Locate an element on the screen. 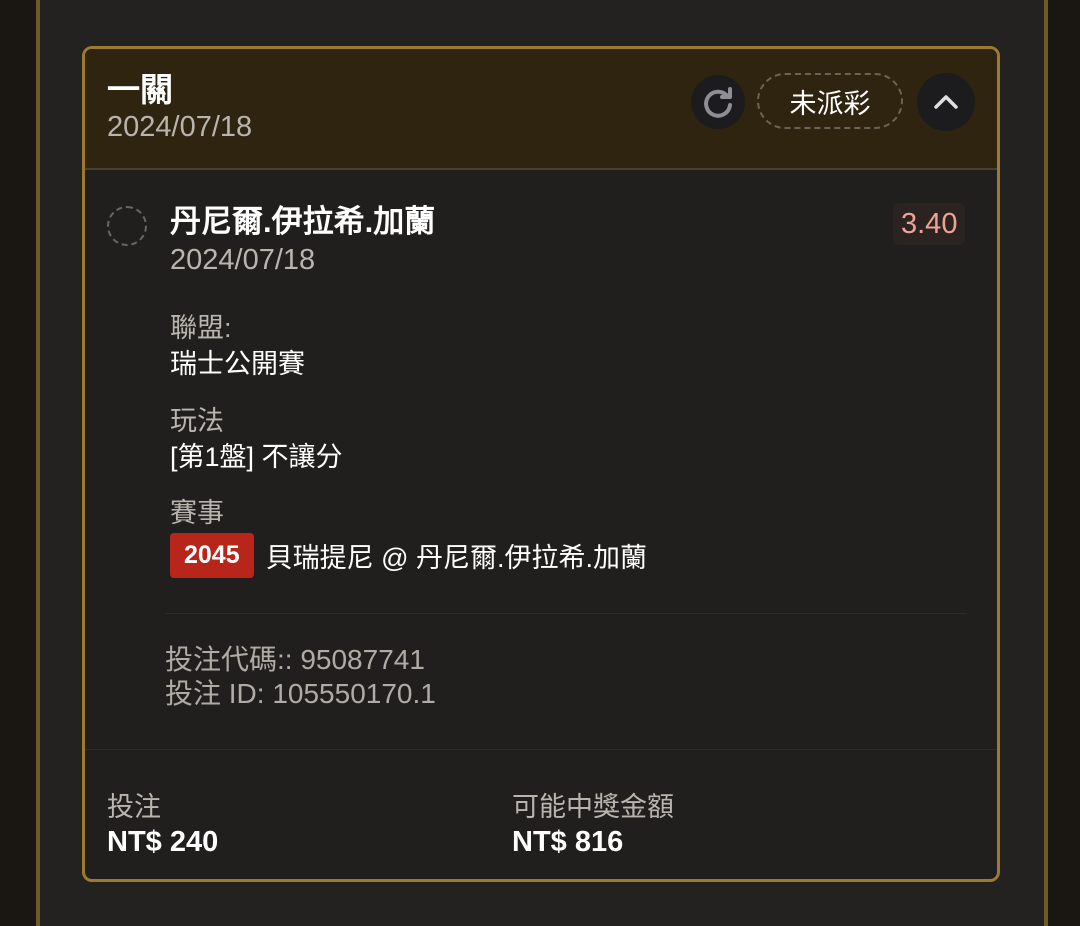  bet-type-title: 一關 is located at coordinates (140, 89).